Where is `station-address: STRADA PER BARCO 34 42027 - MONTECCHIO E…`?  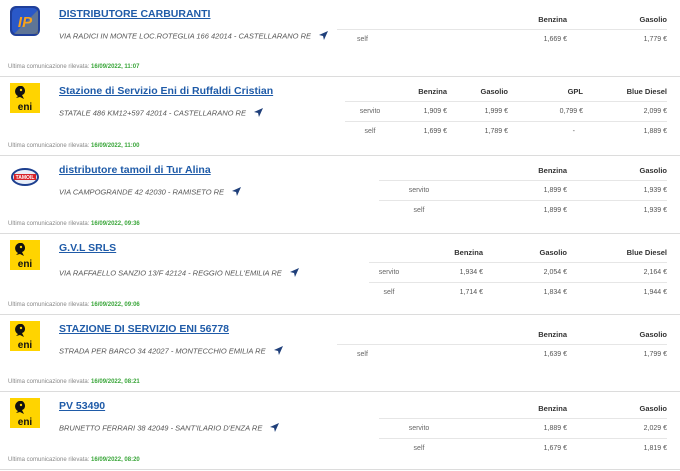 station-address: STRADA PER BARCO 34 42027 - MONTECCHIO E… is located at coordinates (171, 351).